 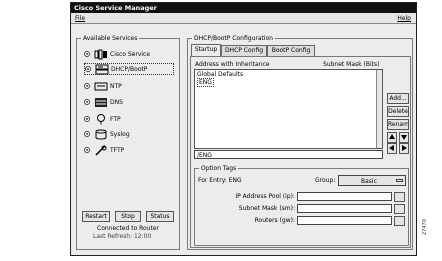 I want to click on service-item-ntp: NTP, so click(x=129, y=87).